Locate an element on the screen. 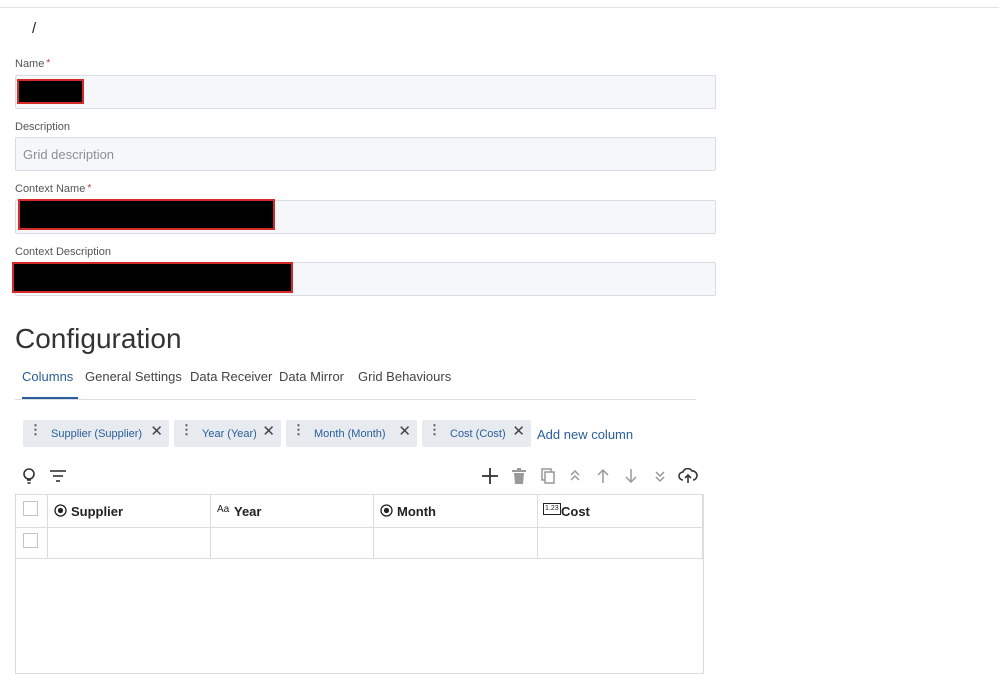 The height and width of the screenshot is (674, 999). chip-label: Cost (Cost) is located at coordinates (478, 434).